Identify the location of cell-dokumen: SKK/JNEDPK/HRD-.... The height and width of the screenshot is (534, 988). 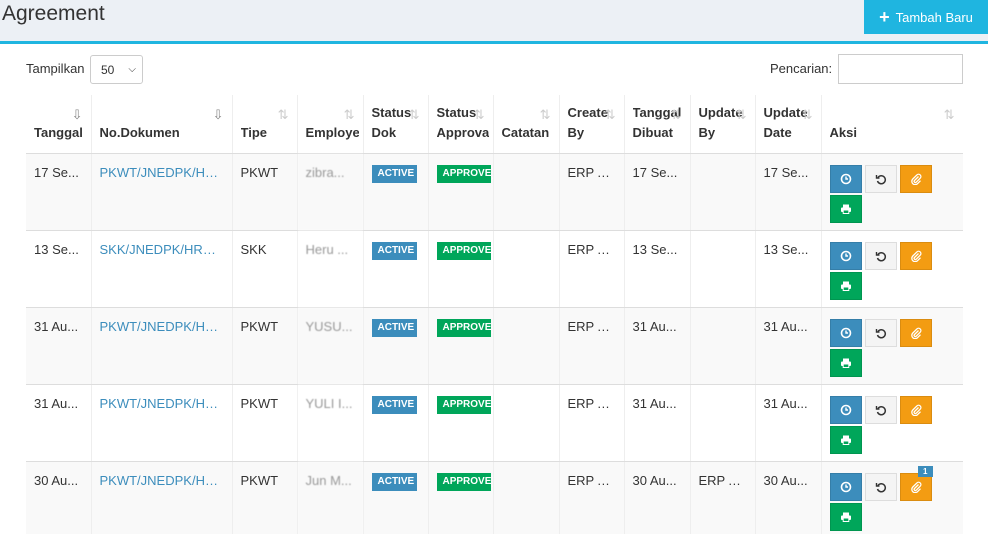
(162, 269).